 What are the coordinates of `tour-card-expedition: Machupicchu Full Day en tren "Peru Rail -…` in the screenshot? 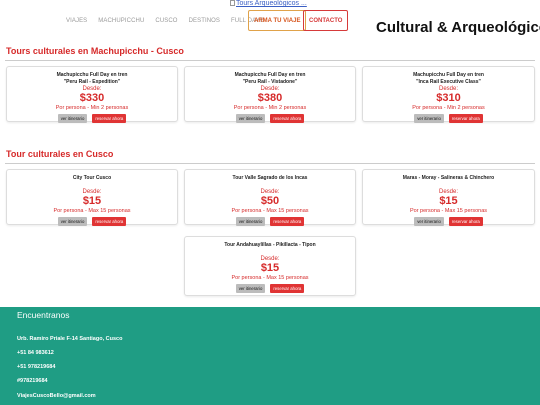 It's located at (92, 94).